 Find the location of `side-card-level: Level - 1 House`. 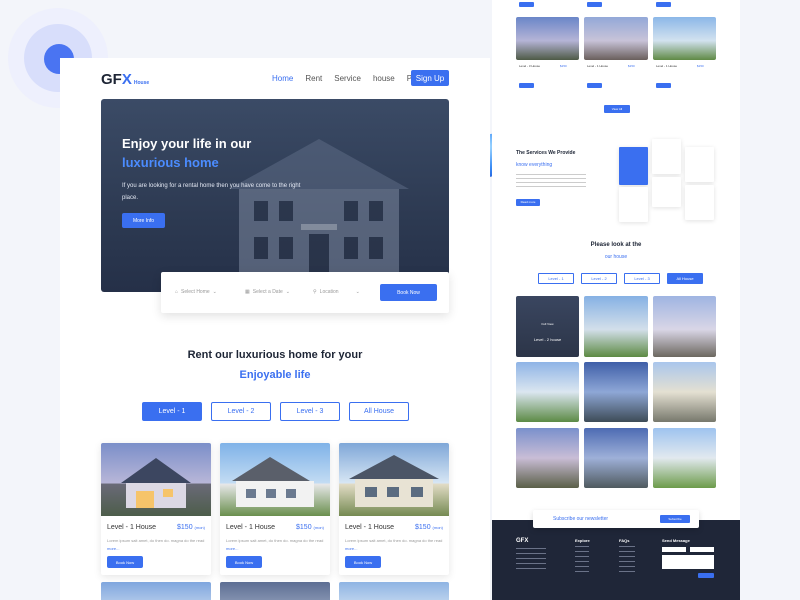

side-card-level: Level - 1 House is located at coordinates (598, 66).